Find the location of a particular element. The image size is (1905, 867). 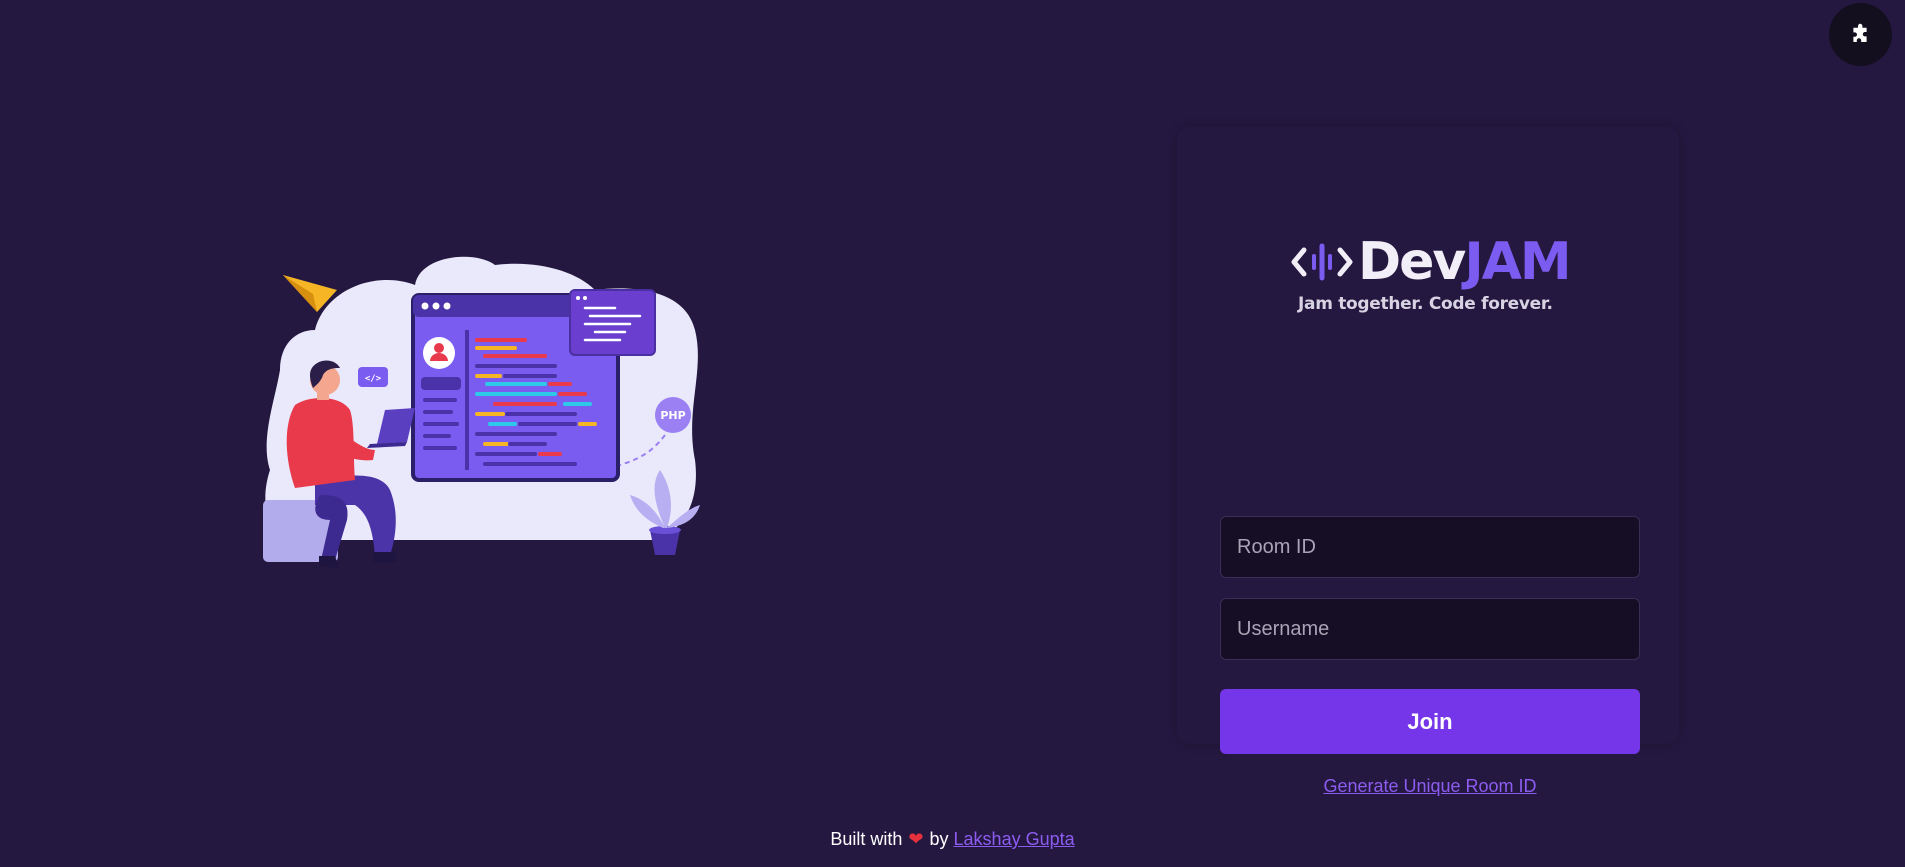

heart-icon: ❤ is located at coordinates (916, 839).